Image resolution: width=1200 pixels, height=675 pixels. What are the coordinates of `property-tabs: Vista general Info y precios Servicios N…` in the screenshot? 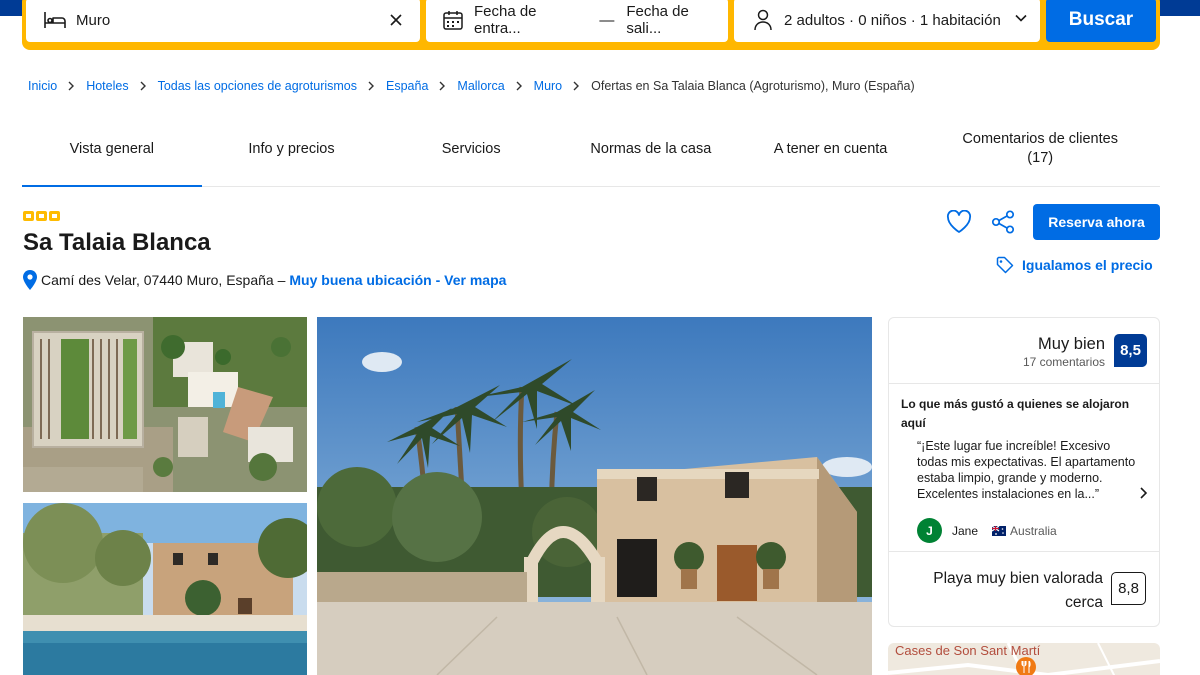 It's located at (591, 153).